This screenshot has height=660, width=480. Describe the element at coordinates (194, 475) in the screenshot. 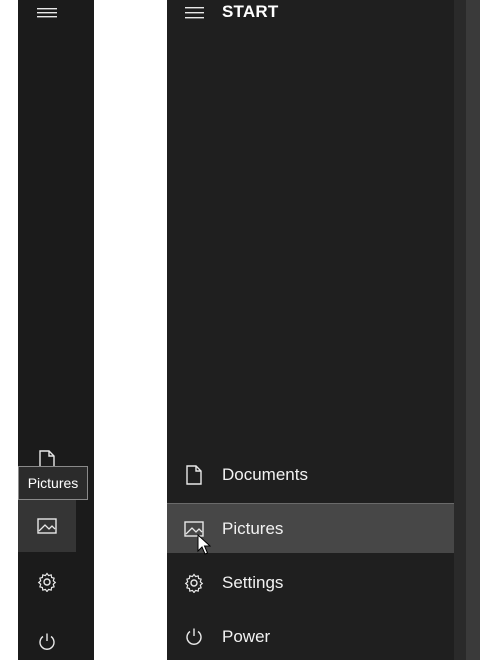

I see `document-icon` at that location.